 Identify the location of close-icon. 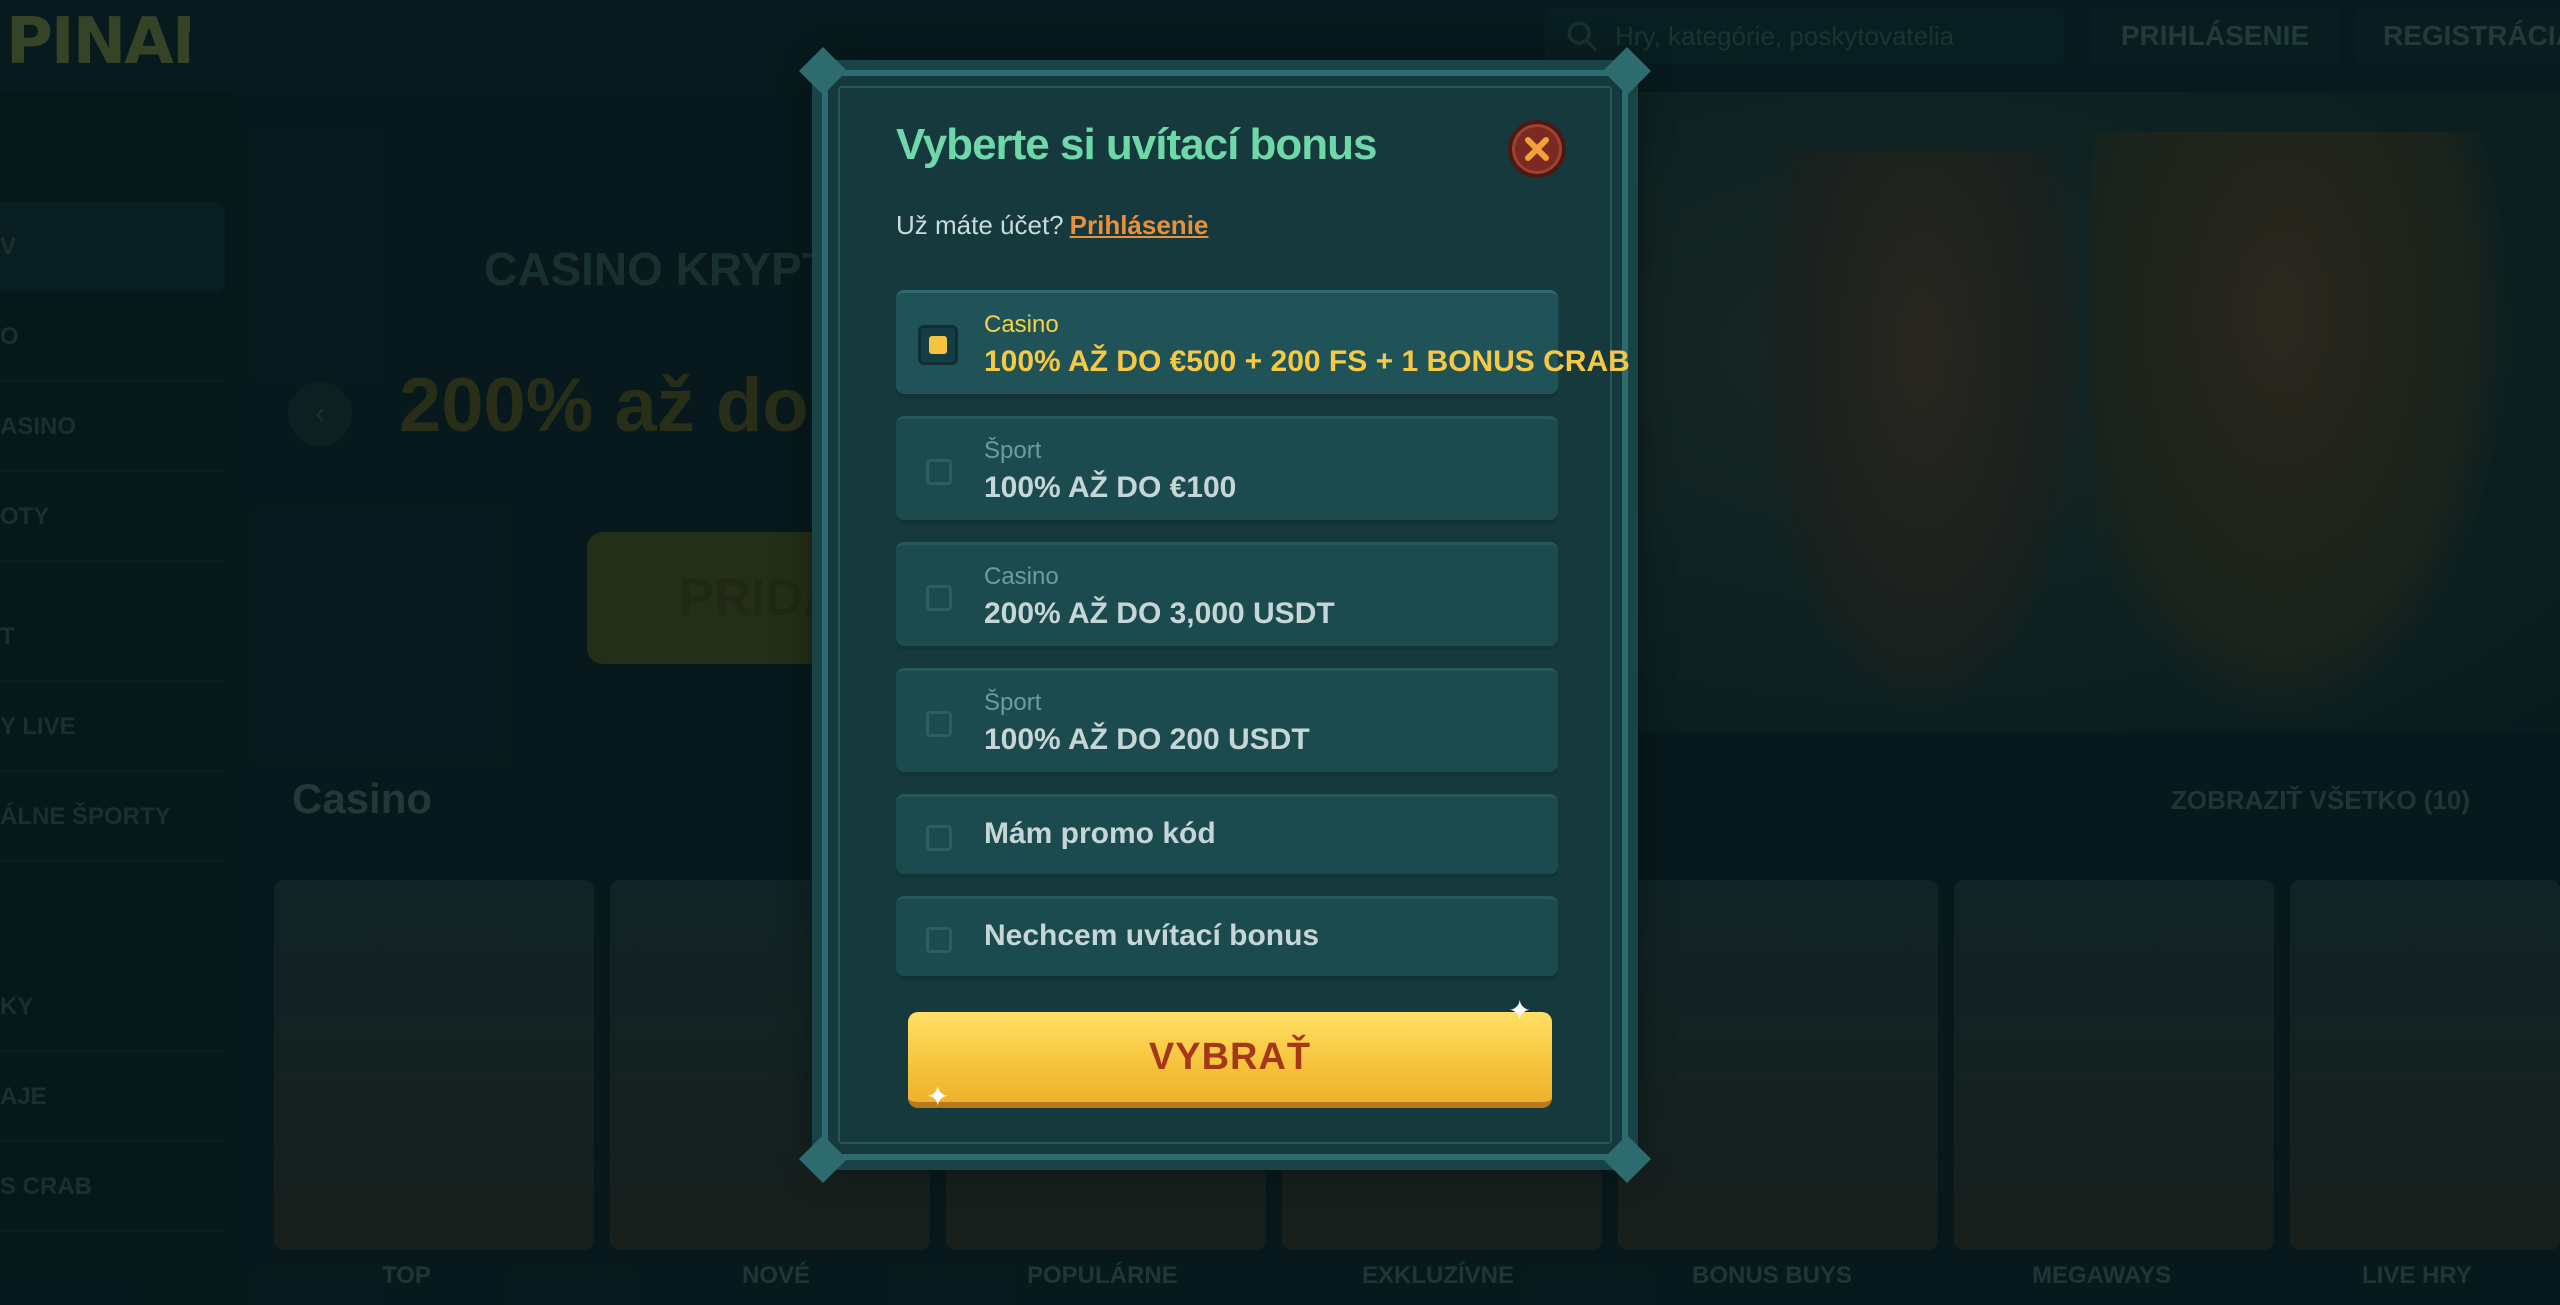
(1537, 149).